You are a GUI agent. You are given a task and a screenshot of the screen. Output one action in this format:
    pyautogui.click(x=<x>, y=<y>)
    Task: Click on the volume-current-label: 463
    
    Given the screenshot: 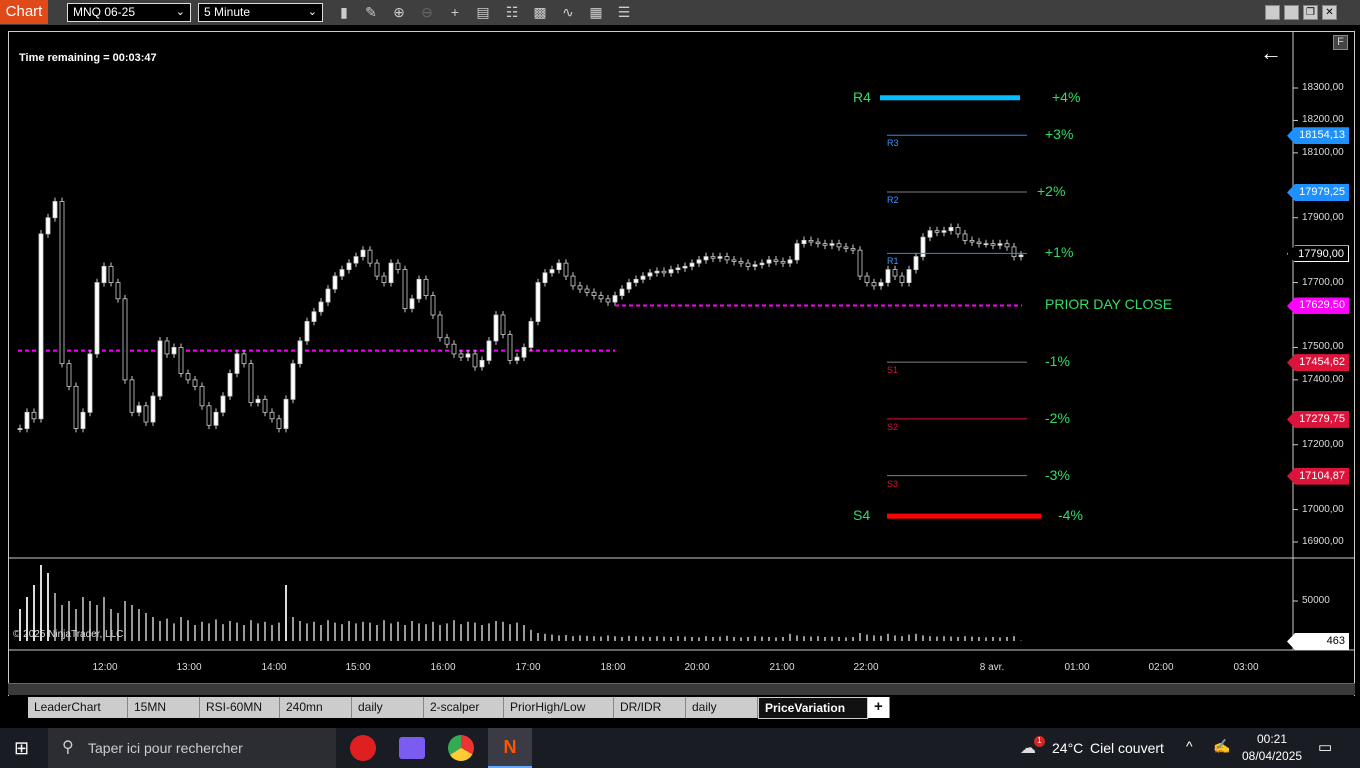 What is the action you would take?
    pyautogui.click(x=1318, y=641)
    